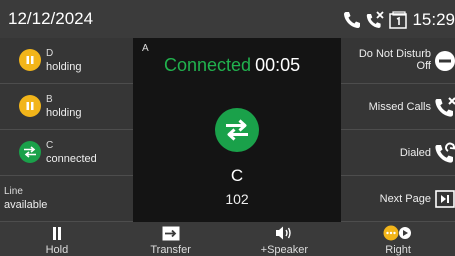 The image size is (455, 256). I want to click on line-name: D, so click(50, 53).